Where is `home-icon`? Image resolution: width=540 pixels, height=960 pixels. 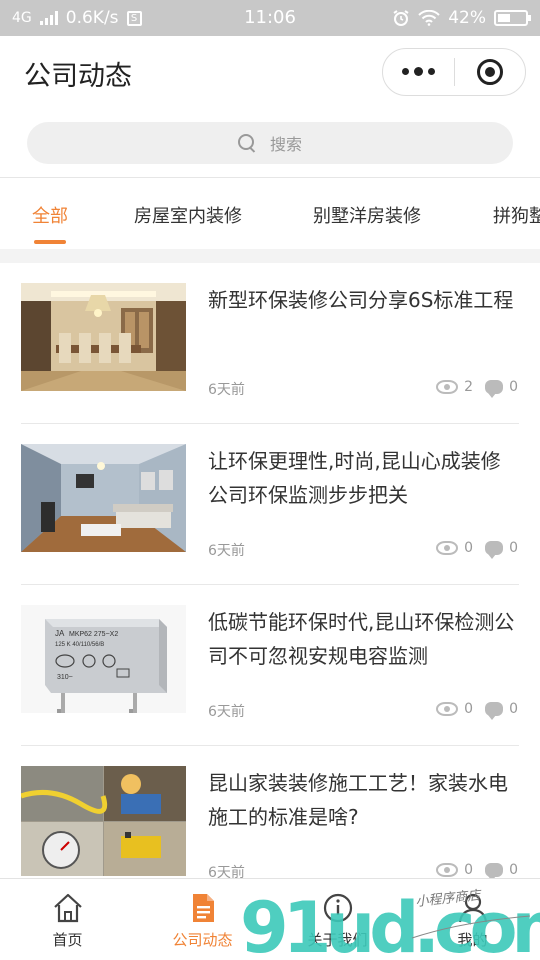 home-icon is located at coordinates (67, 908).